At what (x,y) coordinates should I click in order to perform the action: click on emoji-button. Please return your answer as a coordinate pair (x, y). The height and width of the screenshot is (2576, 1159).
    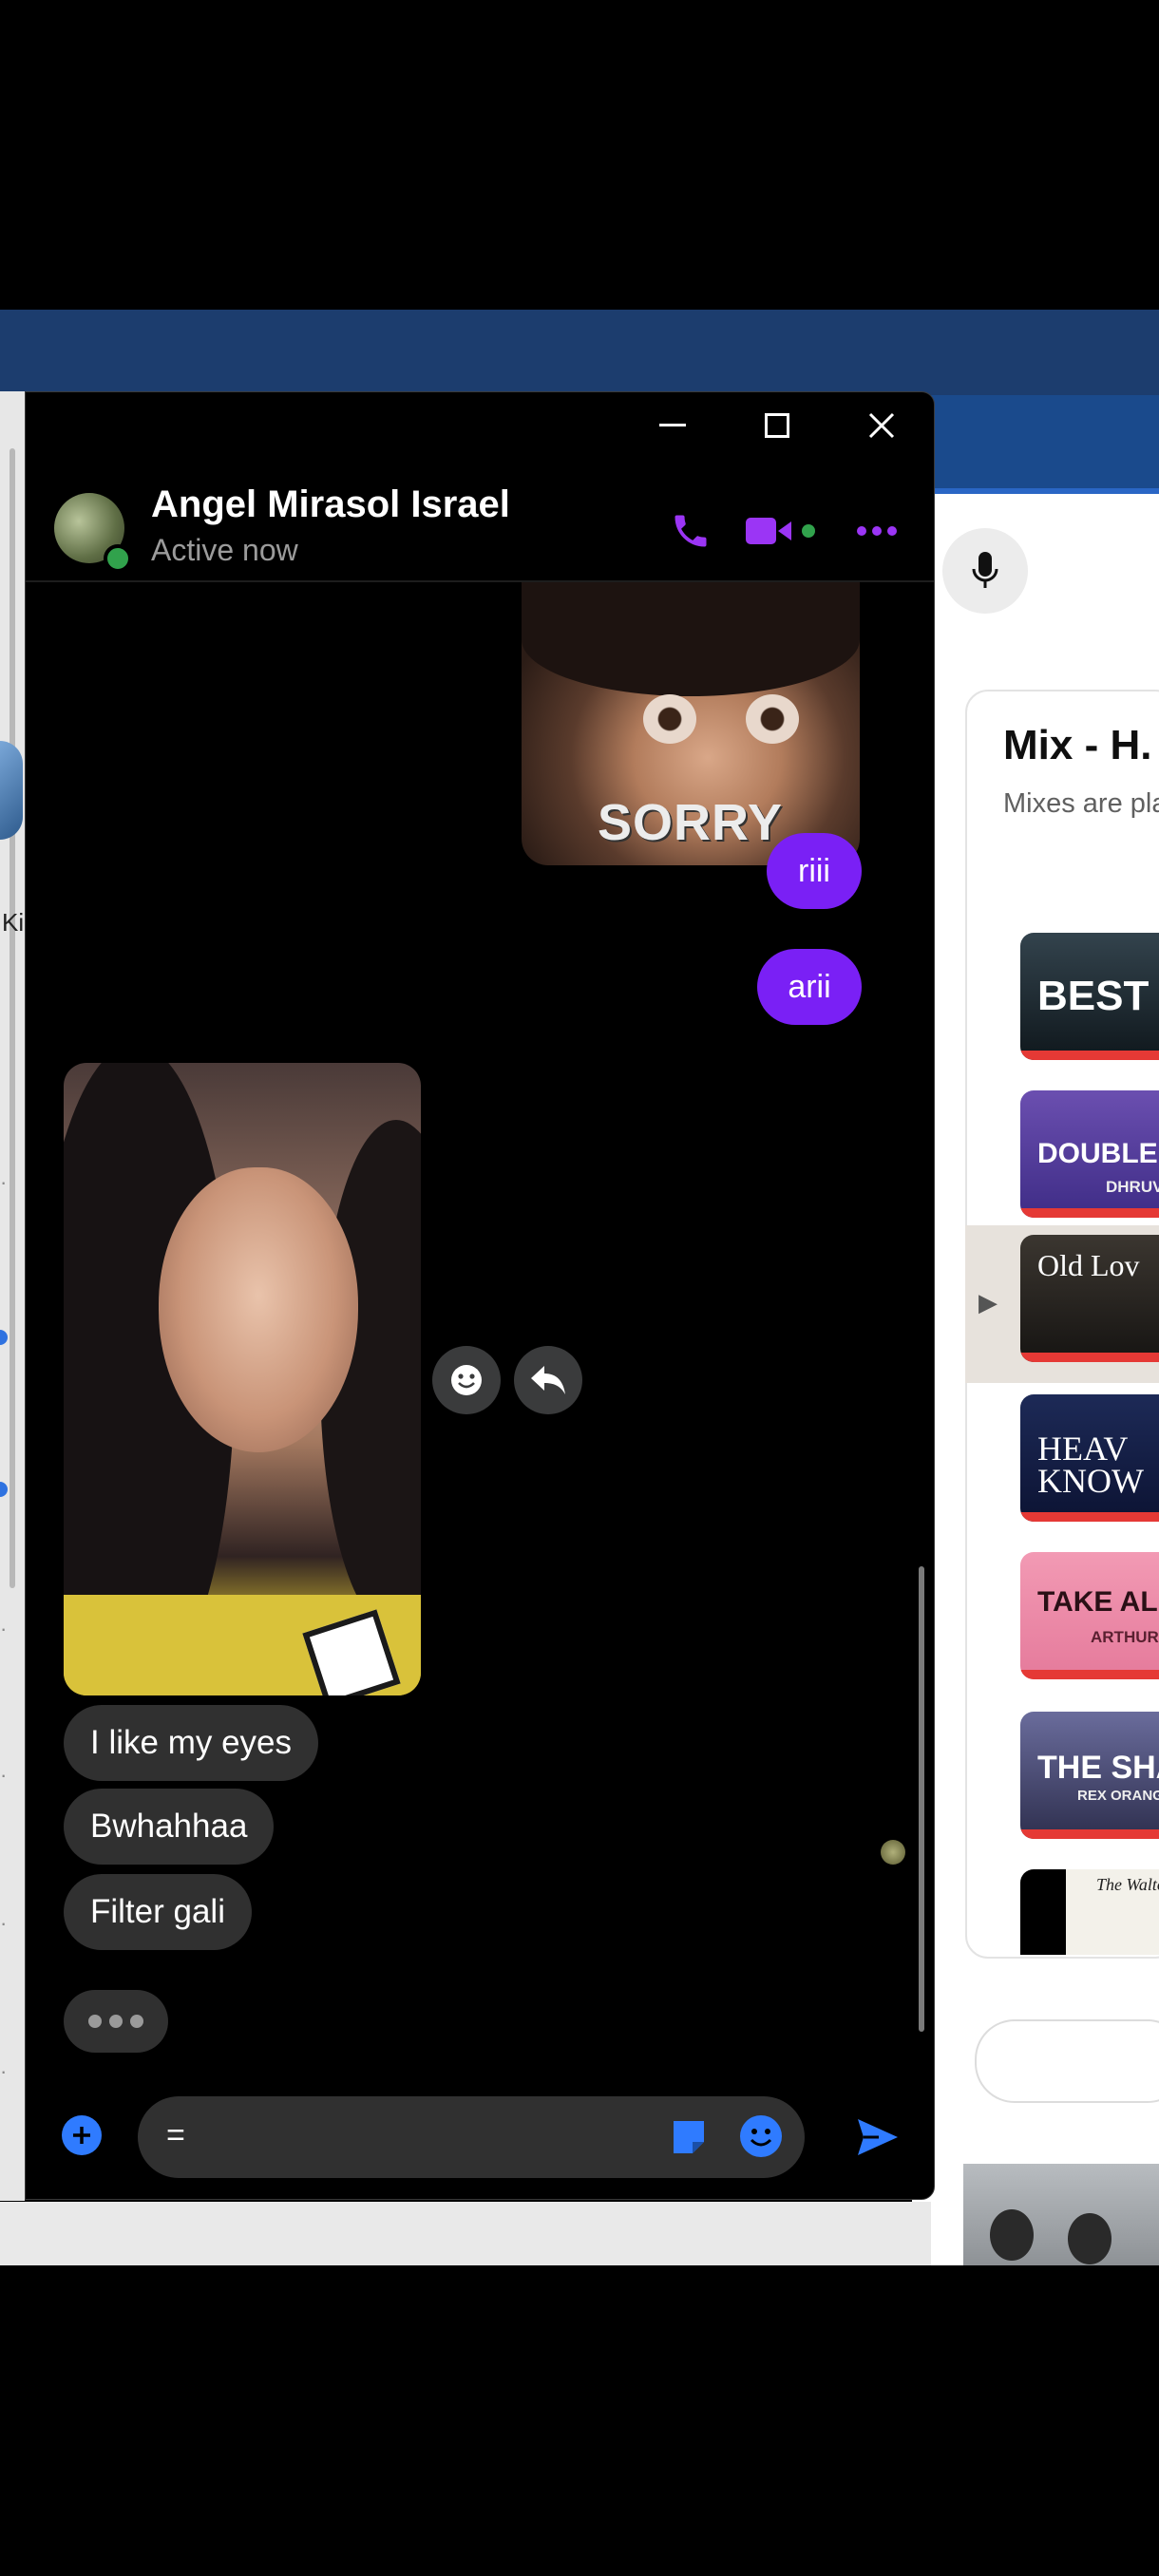
    Looking at the image, I should click on (761, 2136).